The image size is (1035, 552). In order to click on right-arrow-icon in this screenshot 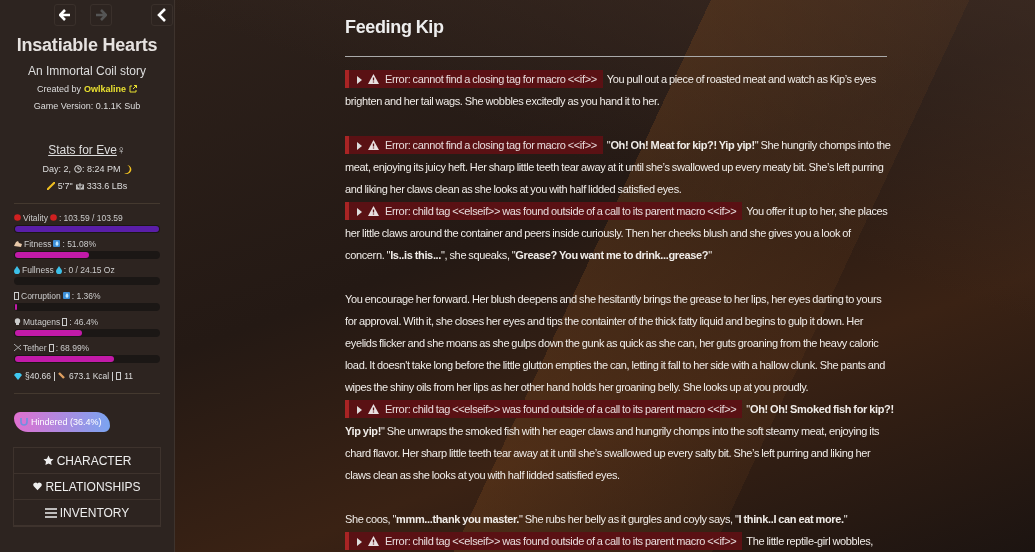, I will do `click(100, 15)`.